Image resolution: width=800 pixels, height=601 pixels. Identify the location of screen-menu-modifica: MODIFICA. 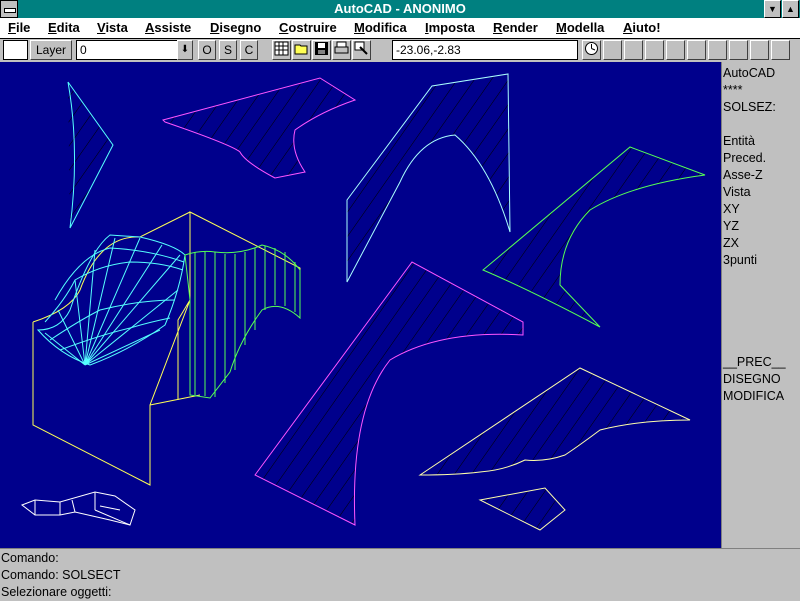
(753, 396).